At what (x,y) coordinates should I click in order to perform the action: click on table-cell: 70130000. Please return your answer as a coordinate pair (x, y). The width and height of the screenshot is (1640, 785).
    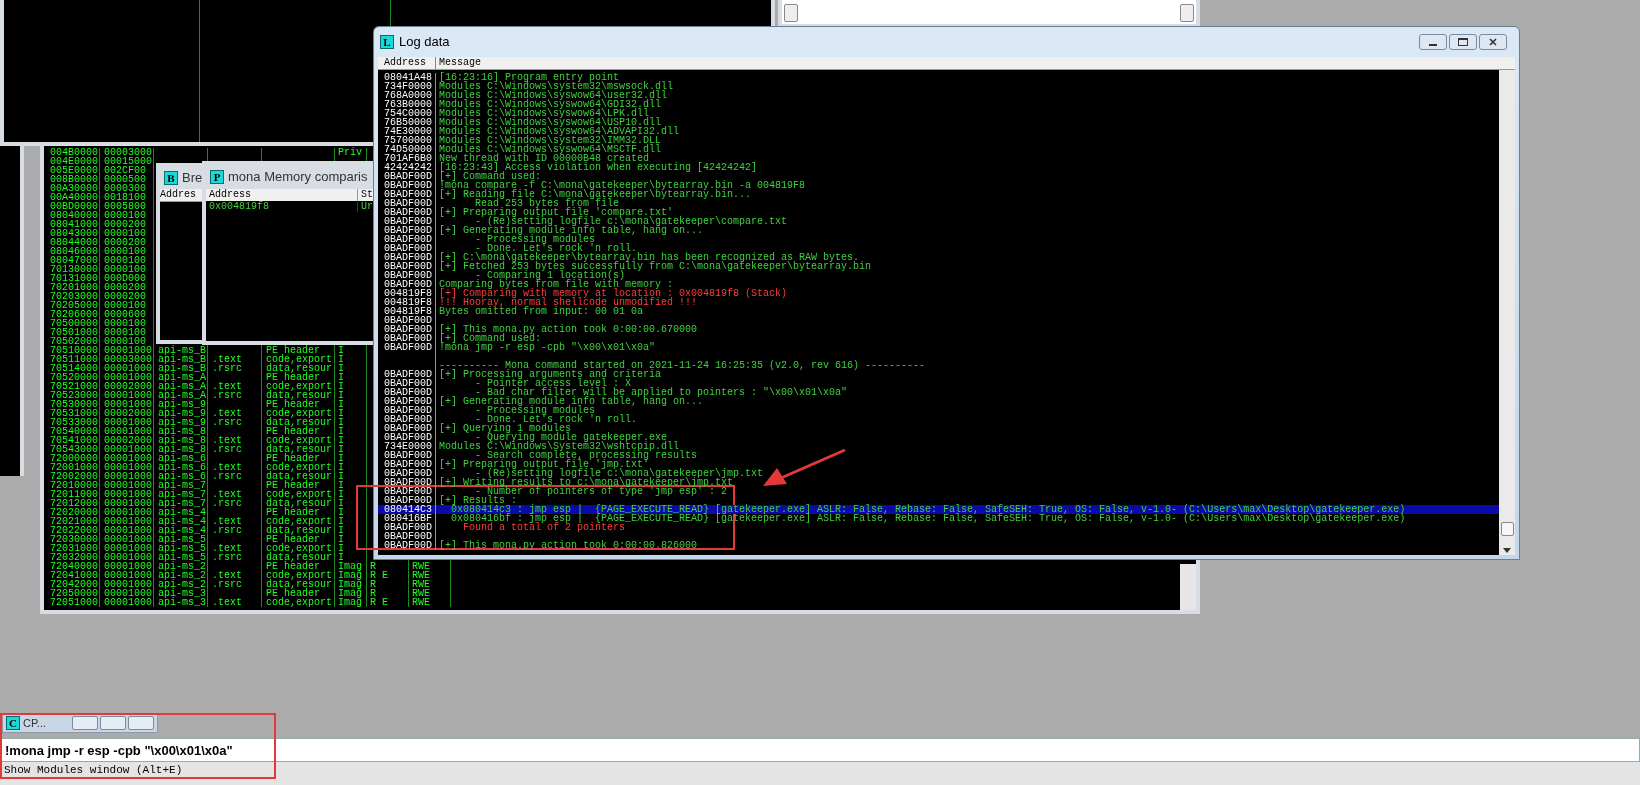
    Looking at the image, I should click on (72, 269).